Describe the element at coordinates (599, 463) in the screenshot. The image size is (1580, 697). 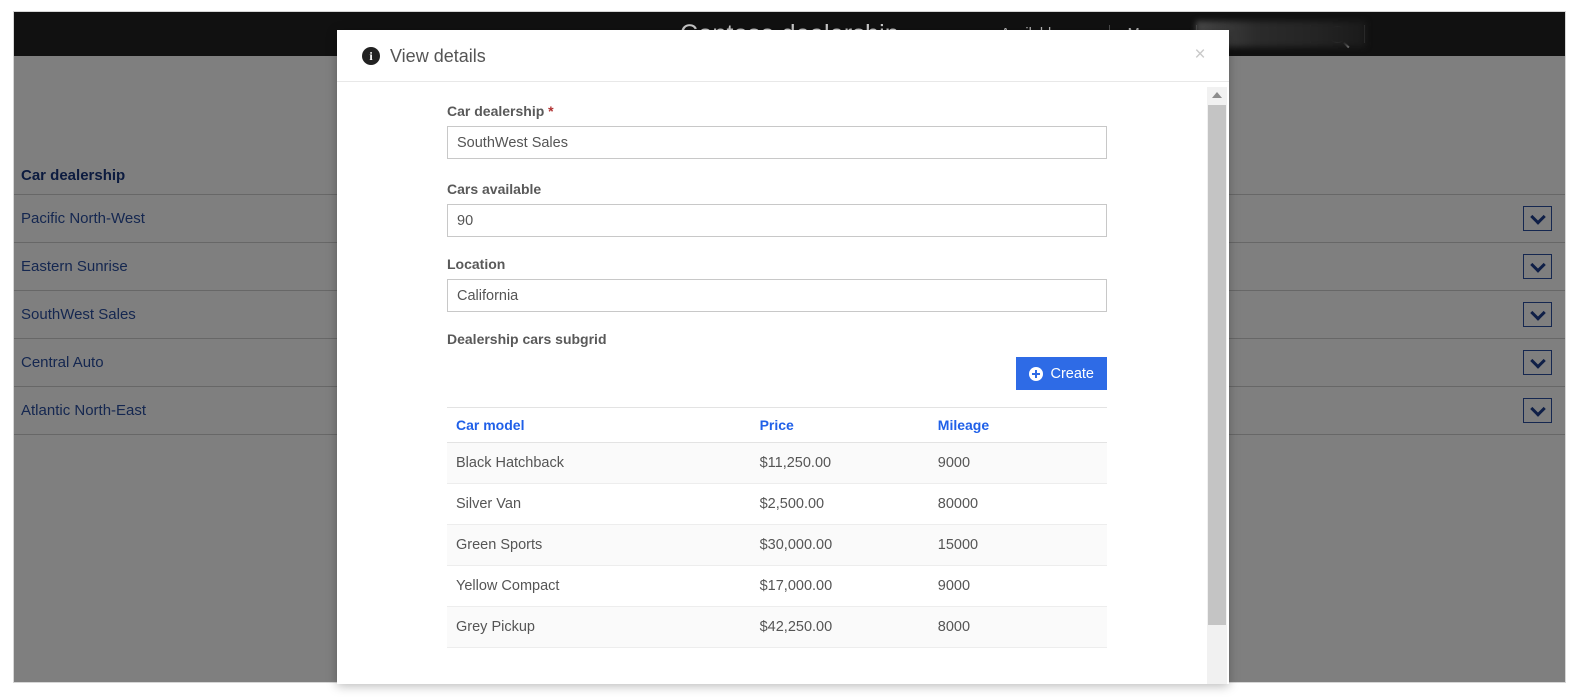
I see `car-model-cell: Black Hatchback` at that location.